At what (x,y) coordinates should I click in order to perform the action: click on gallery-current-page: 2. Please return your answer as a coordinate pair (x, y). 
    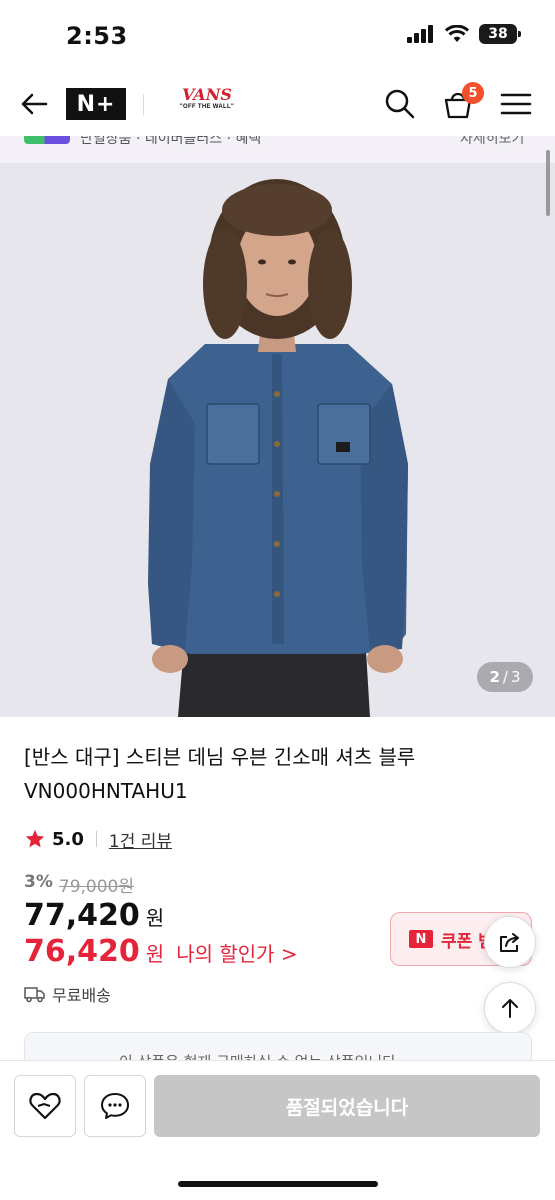
    Looking at the image, I should click on (494, 677).